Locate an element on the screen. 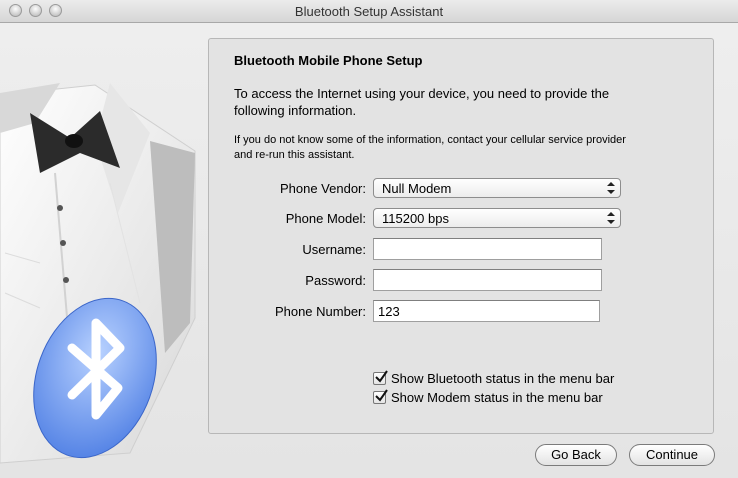  phone-vendor-popup: Null Modem is located at coordinates (497, 188).